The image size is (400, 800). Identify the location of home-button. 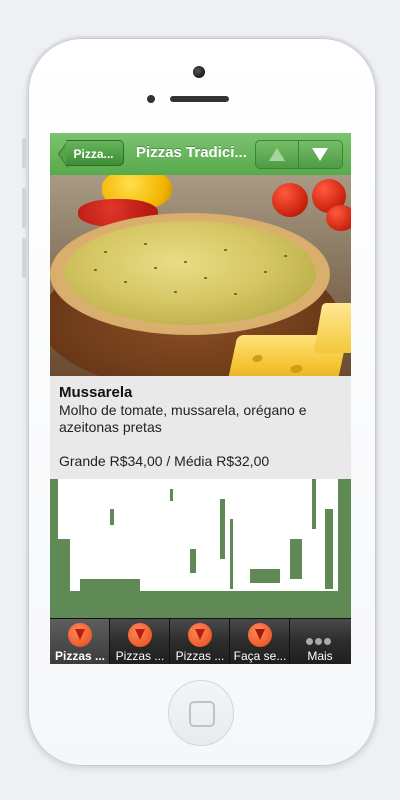
(201, 713).